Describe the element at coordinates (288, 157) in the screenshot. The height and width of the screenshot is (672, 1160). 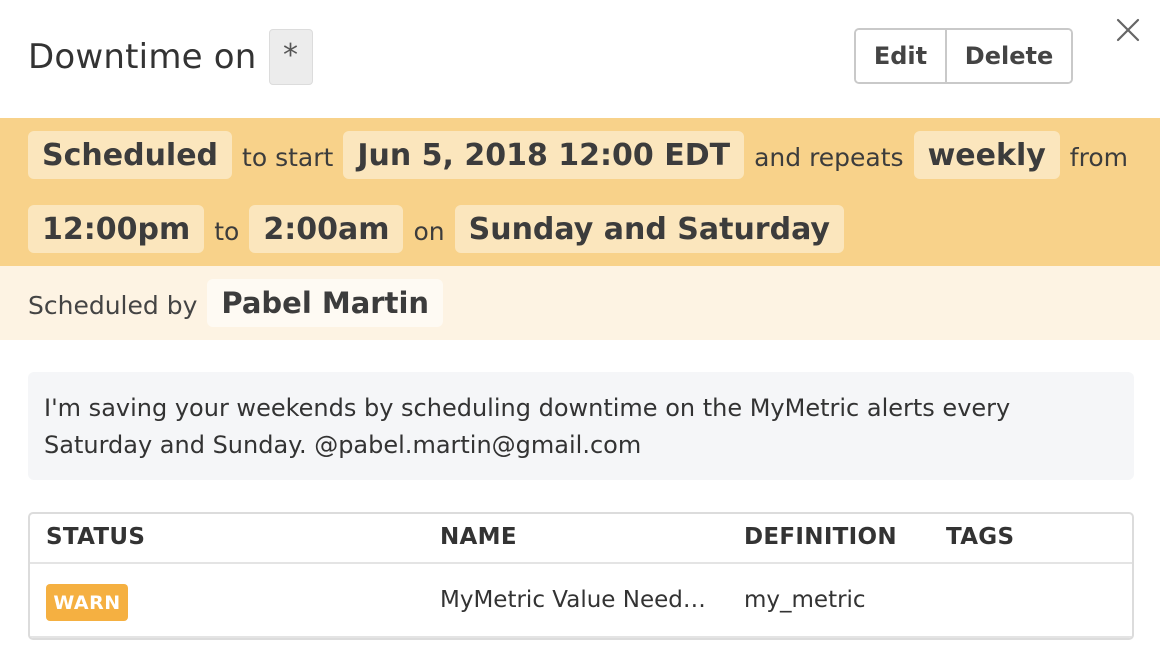
I see `connector-text: to start` at that location.